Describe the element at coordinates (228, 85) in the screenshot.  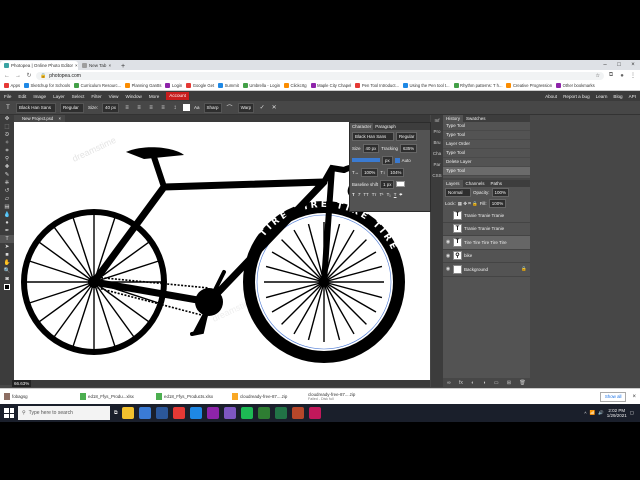
I see `bookmark-item: Summit` at that location.